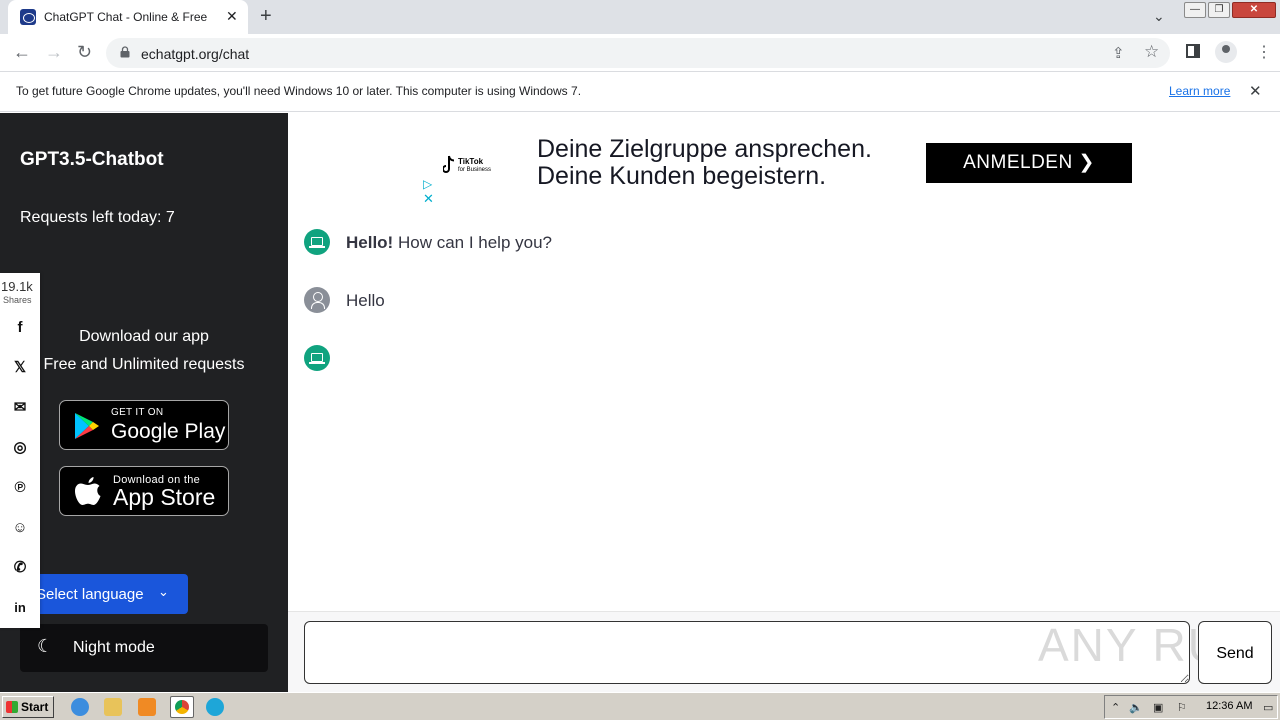  I want to click on send-button: Send, so click(1235, 652).